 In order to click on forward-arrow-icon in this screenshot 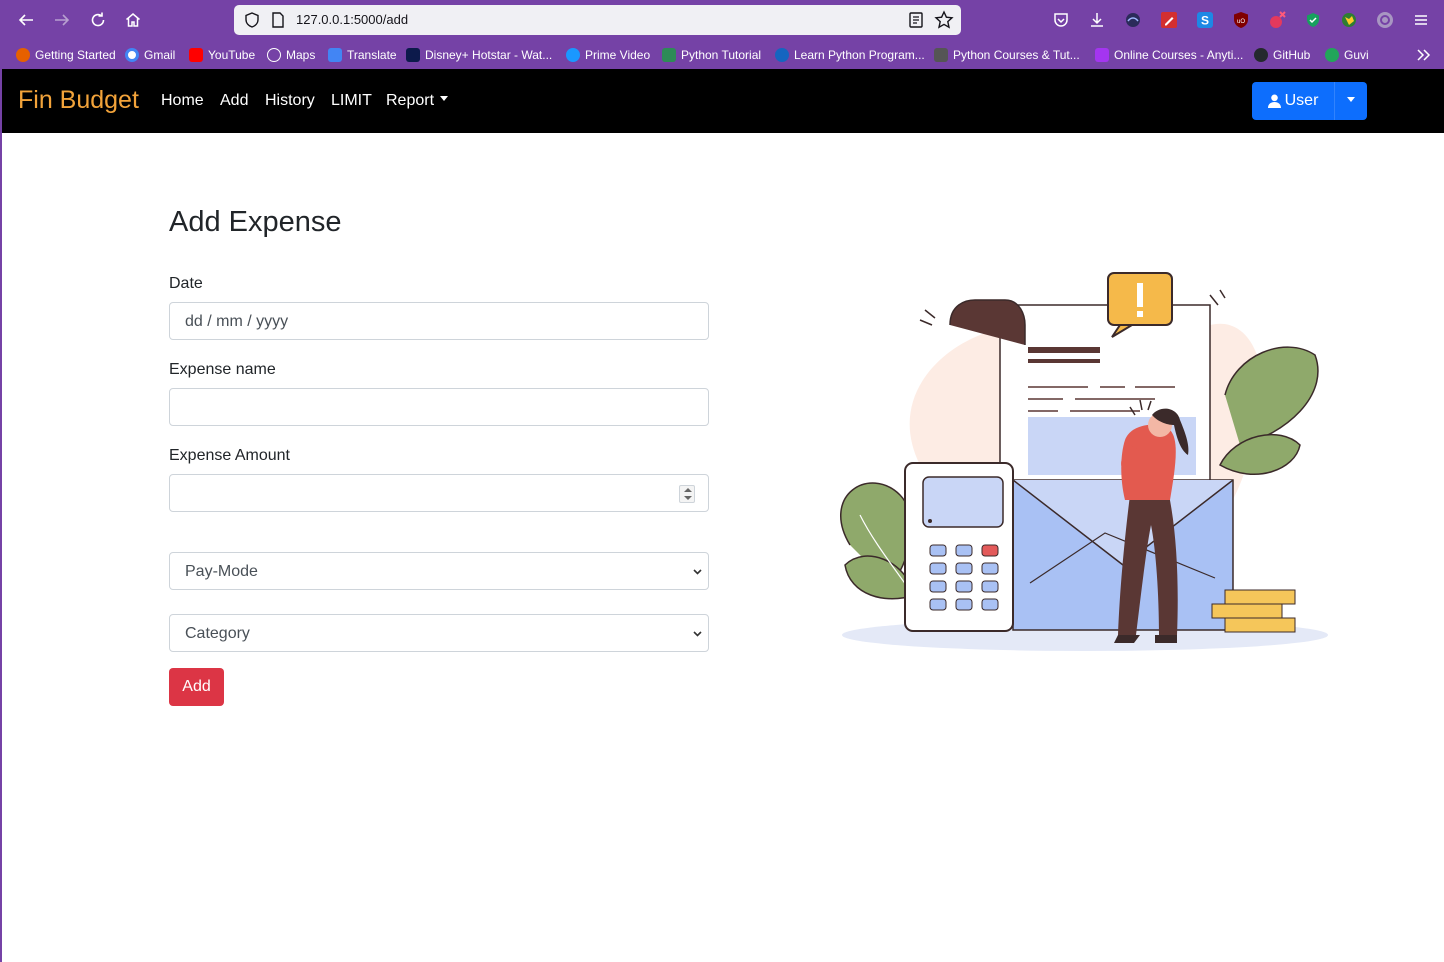, I will do `click(62, 20)`.